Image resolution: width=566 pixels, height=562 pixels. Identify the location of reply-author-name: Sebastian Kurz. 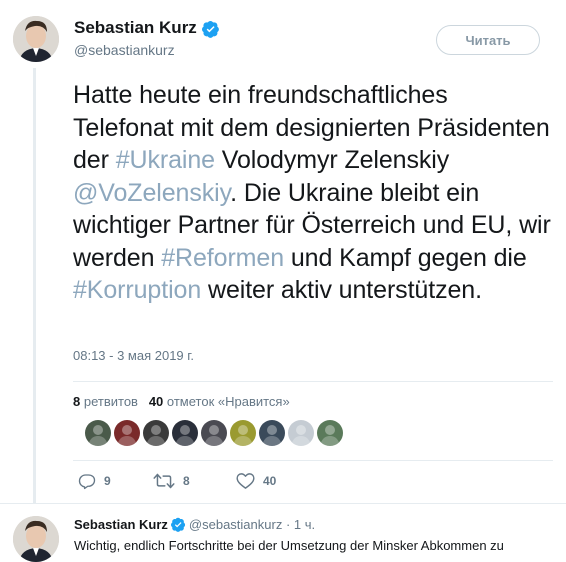
(121, 524).